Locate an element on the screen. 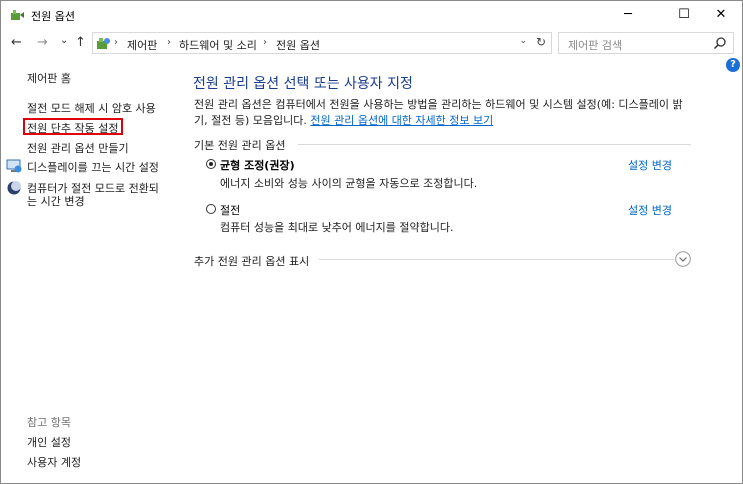 The width and height of the screenshot is (743, 484). plan-power-saver-name: 절전 is located at coordinates (230, 210).